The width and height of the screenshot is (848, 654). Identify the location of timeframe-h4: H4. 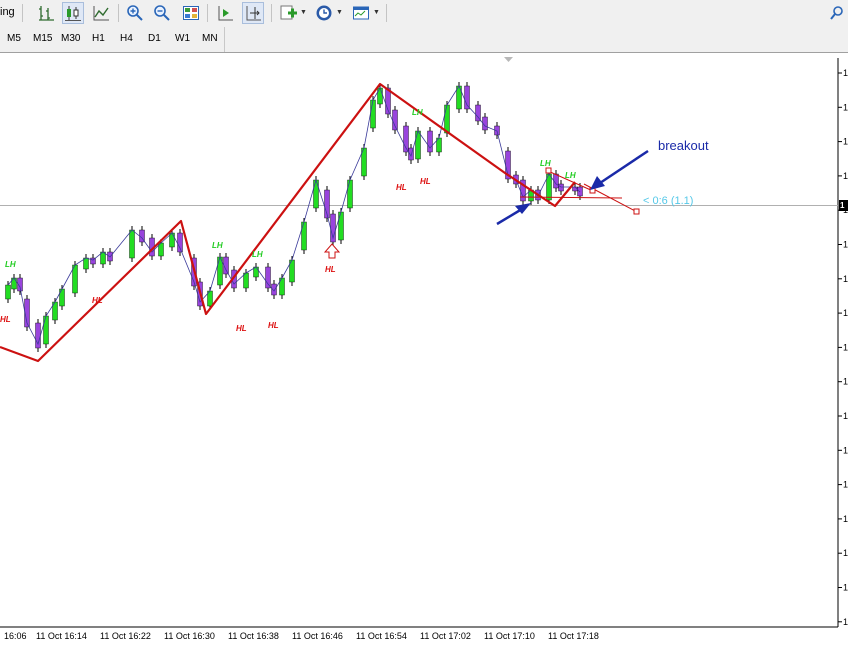
(126, 38).